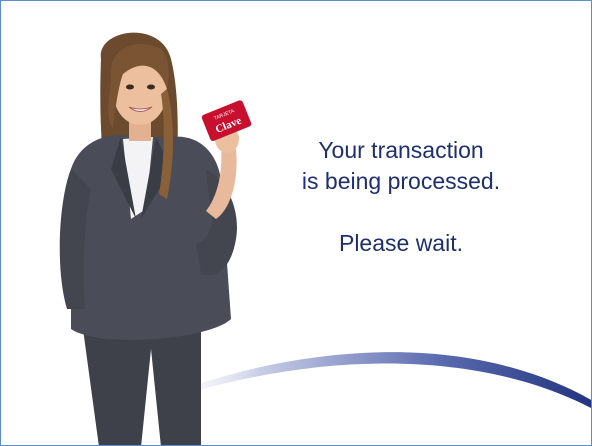 The height and width of the screenshot is (446, 592). What do you see at coordinates (401, 181) in the screenshot?
I see `message-line-2: is being processed.` at bounding box center [401, 181].